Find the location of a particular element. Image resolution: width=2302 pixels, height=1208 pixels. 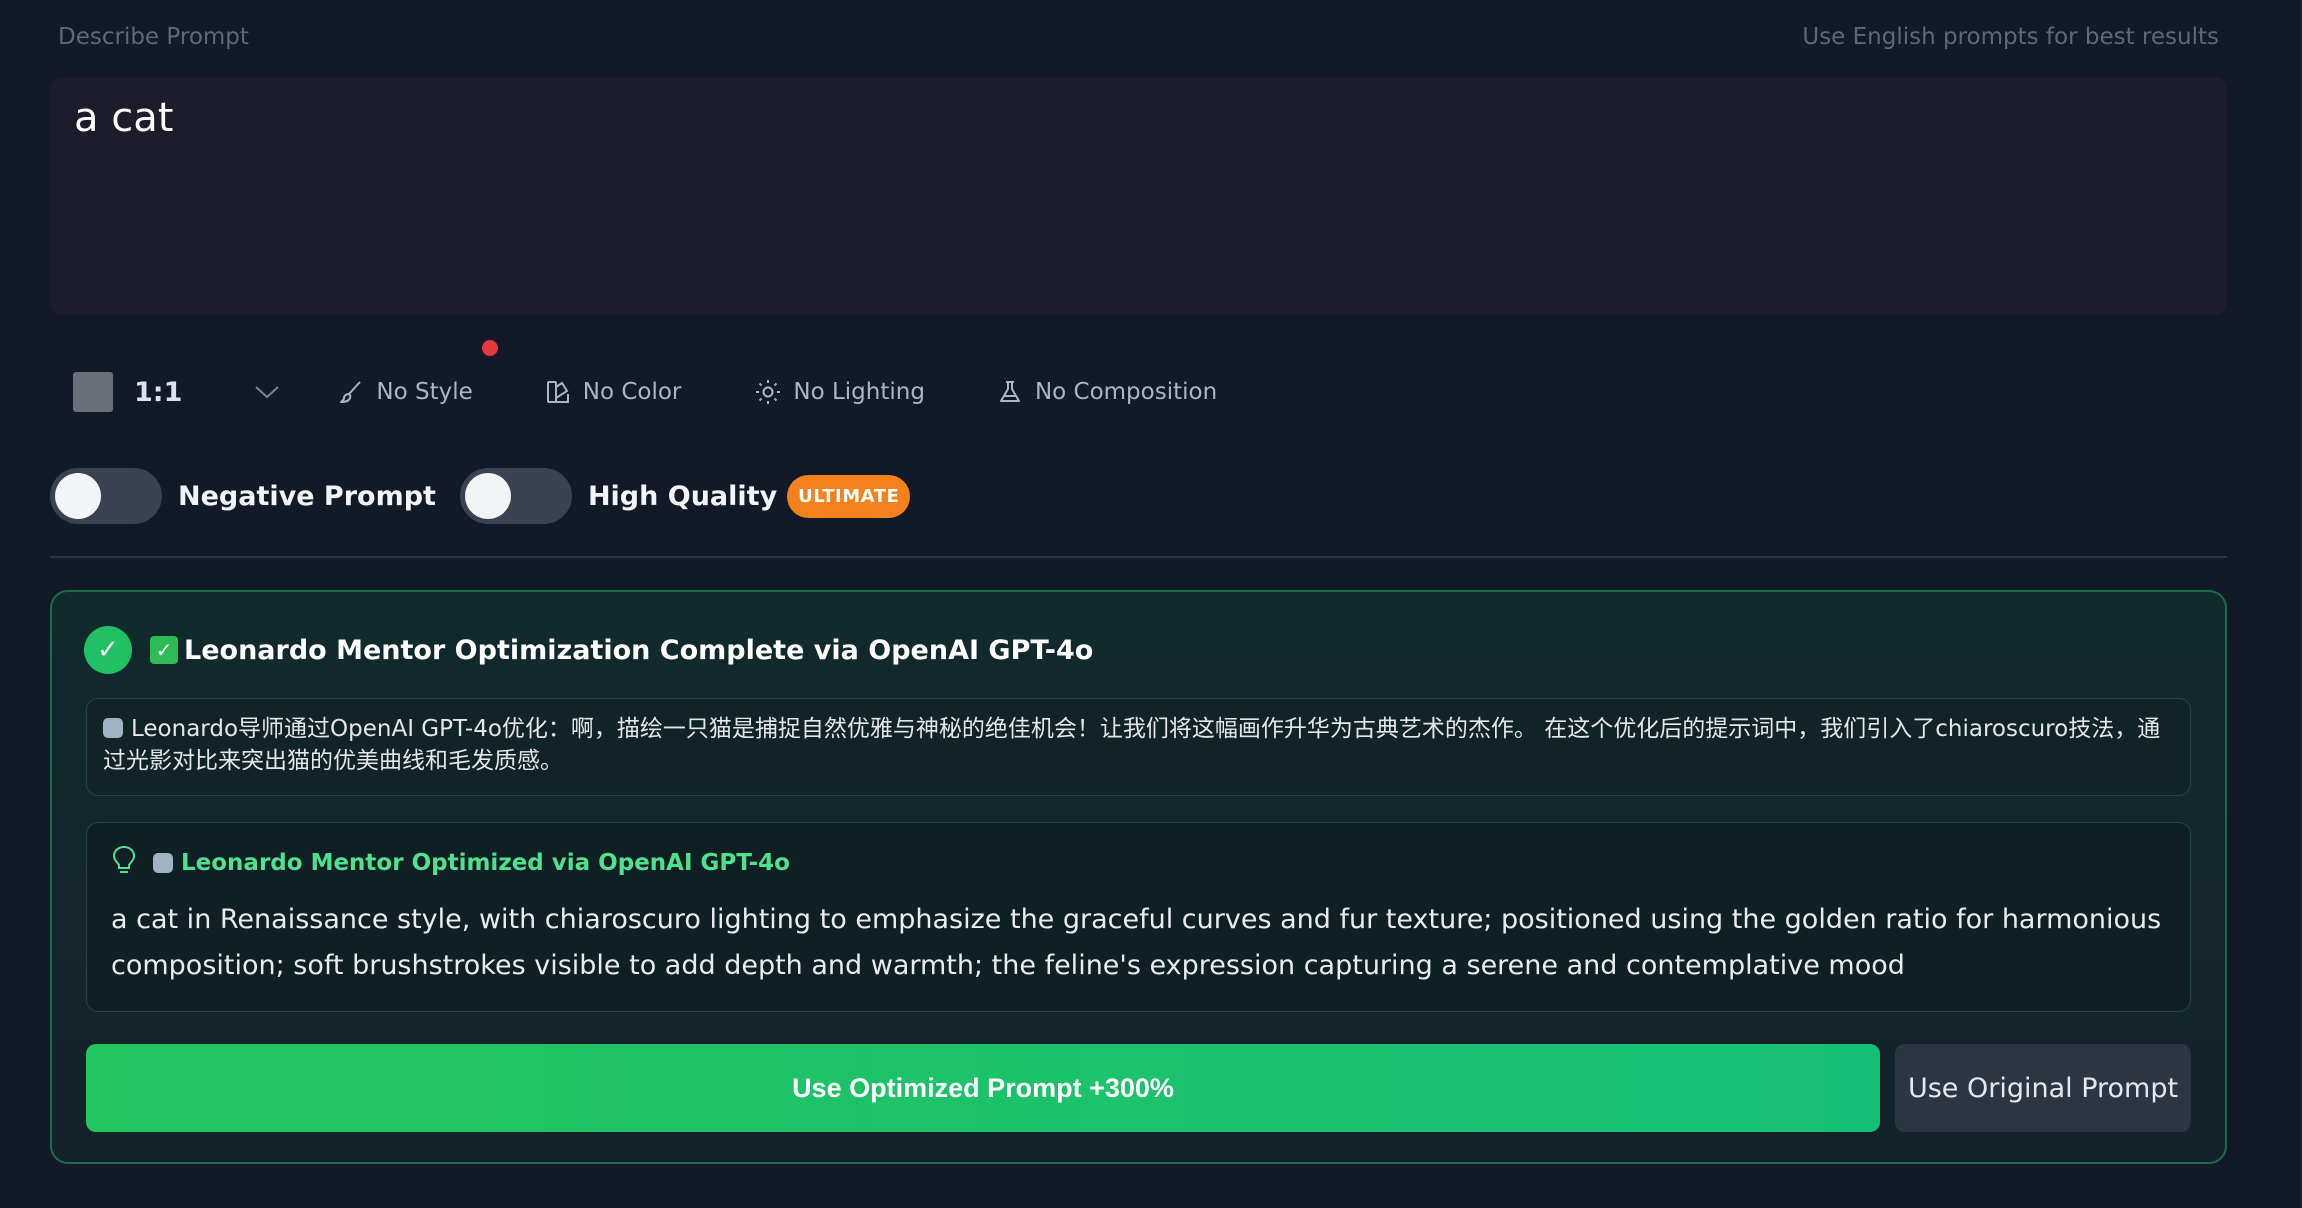

high-quality-toggle is located at coordinates (515, 496).